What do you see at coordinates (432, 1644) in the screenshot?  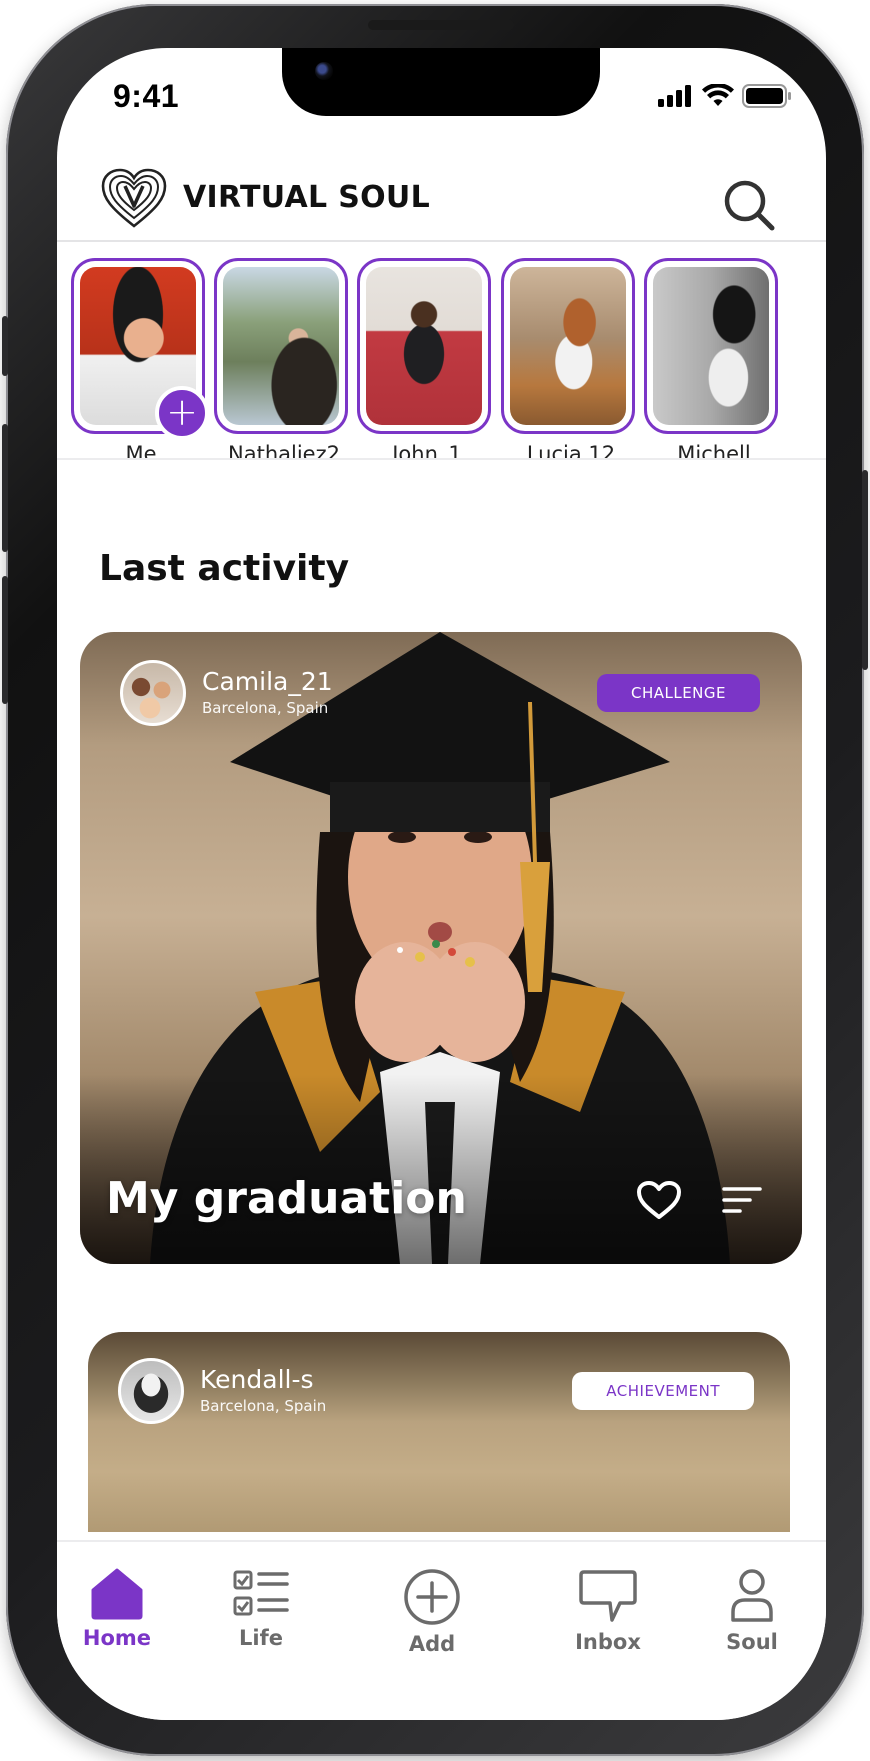 I see `nav-label: Add` at bounding box center [432, 1644].